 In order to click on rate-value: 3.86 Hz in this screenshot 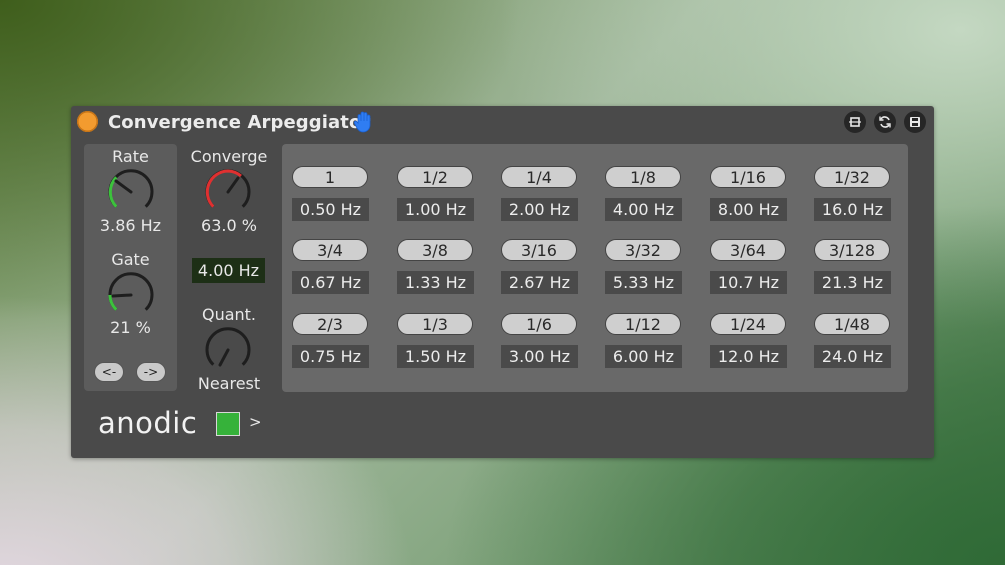, I will do `click(130, 225)`.